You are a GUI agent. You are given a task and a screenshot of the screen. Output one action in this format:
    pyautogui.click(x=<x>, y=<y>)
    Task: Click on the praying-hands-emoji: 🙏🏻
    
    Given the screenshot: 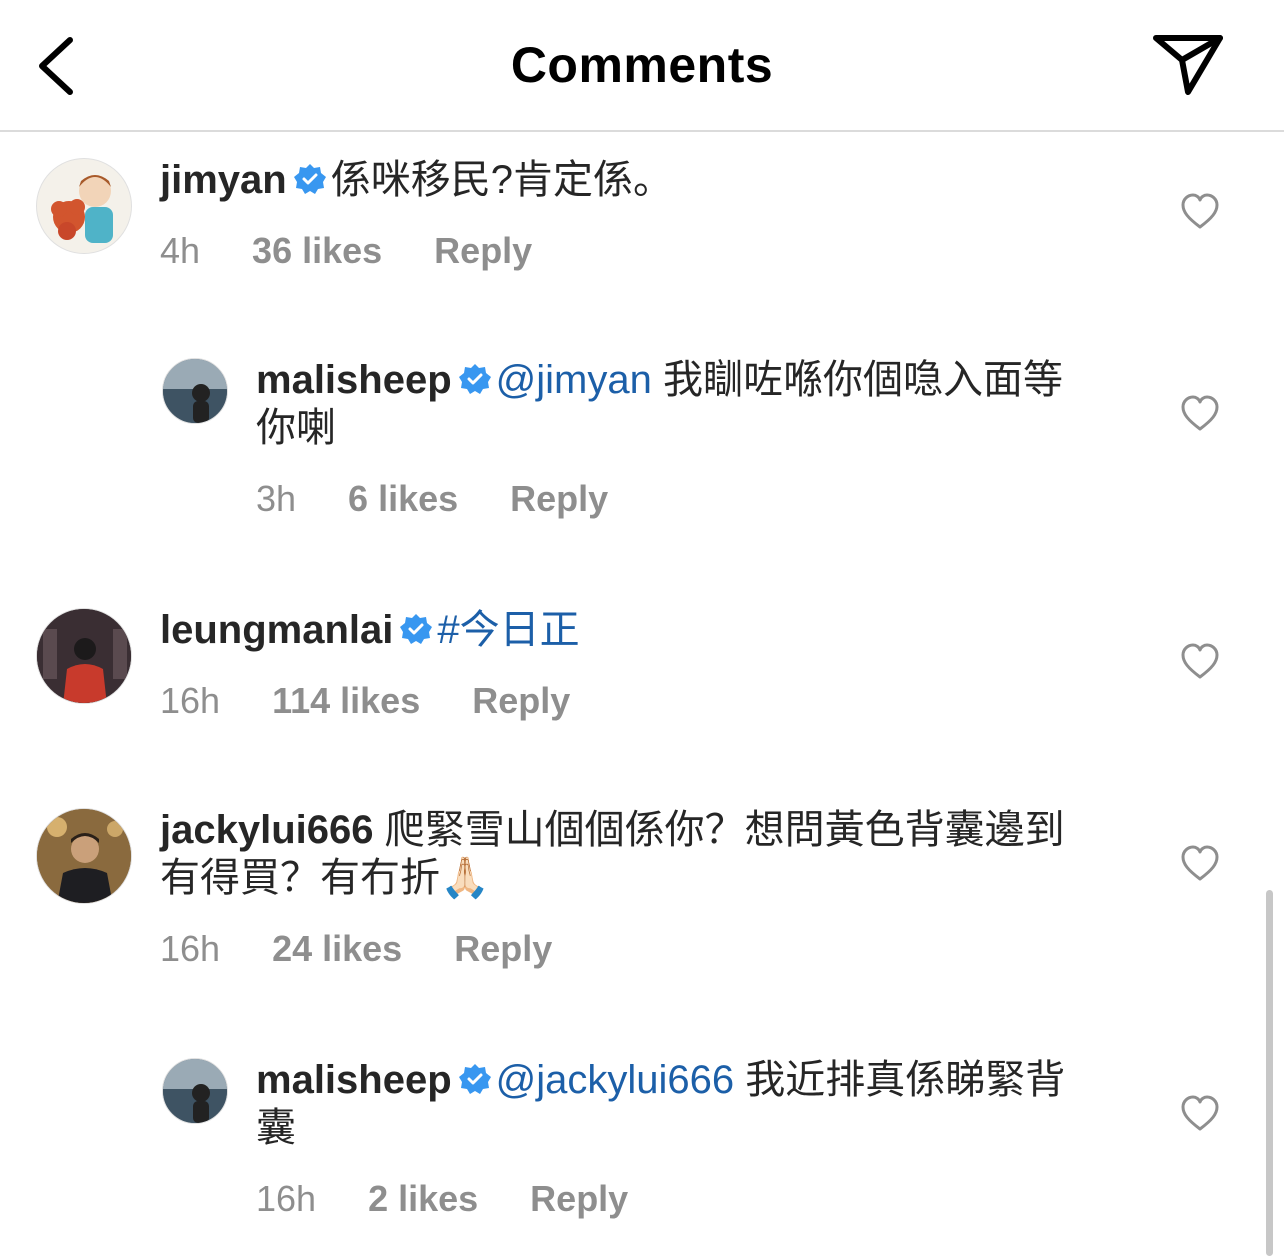 What is the action you would take?
    pyautogui.click(x=465, y=878)
    